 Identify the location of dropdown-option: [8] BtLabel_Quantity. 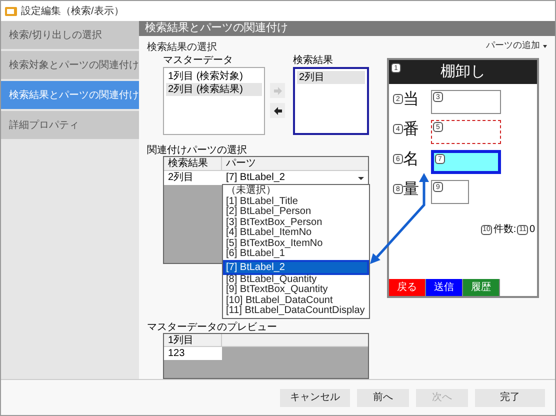
(296, 279).